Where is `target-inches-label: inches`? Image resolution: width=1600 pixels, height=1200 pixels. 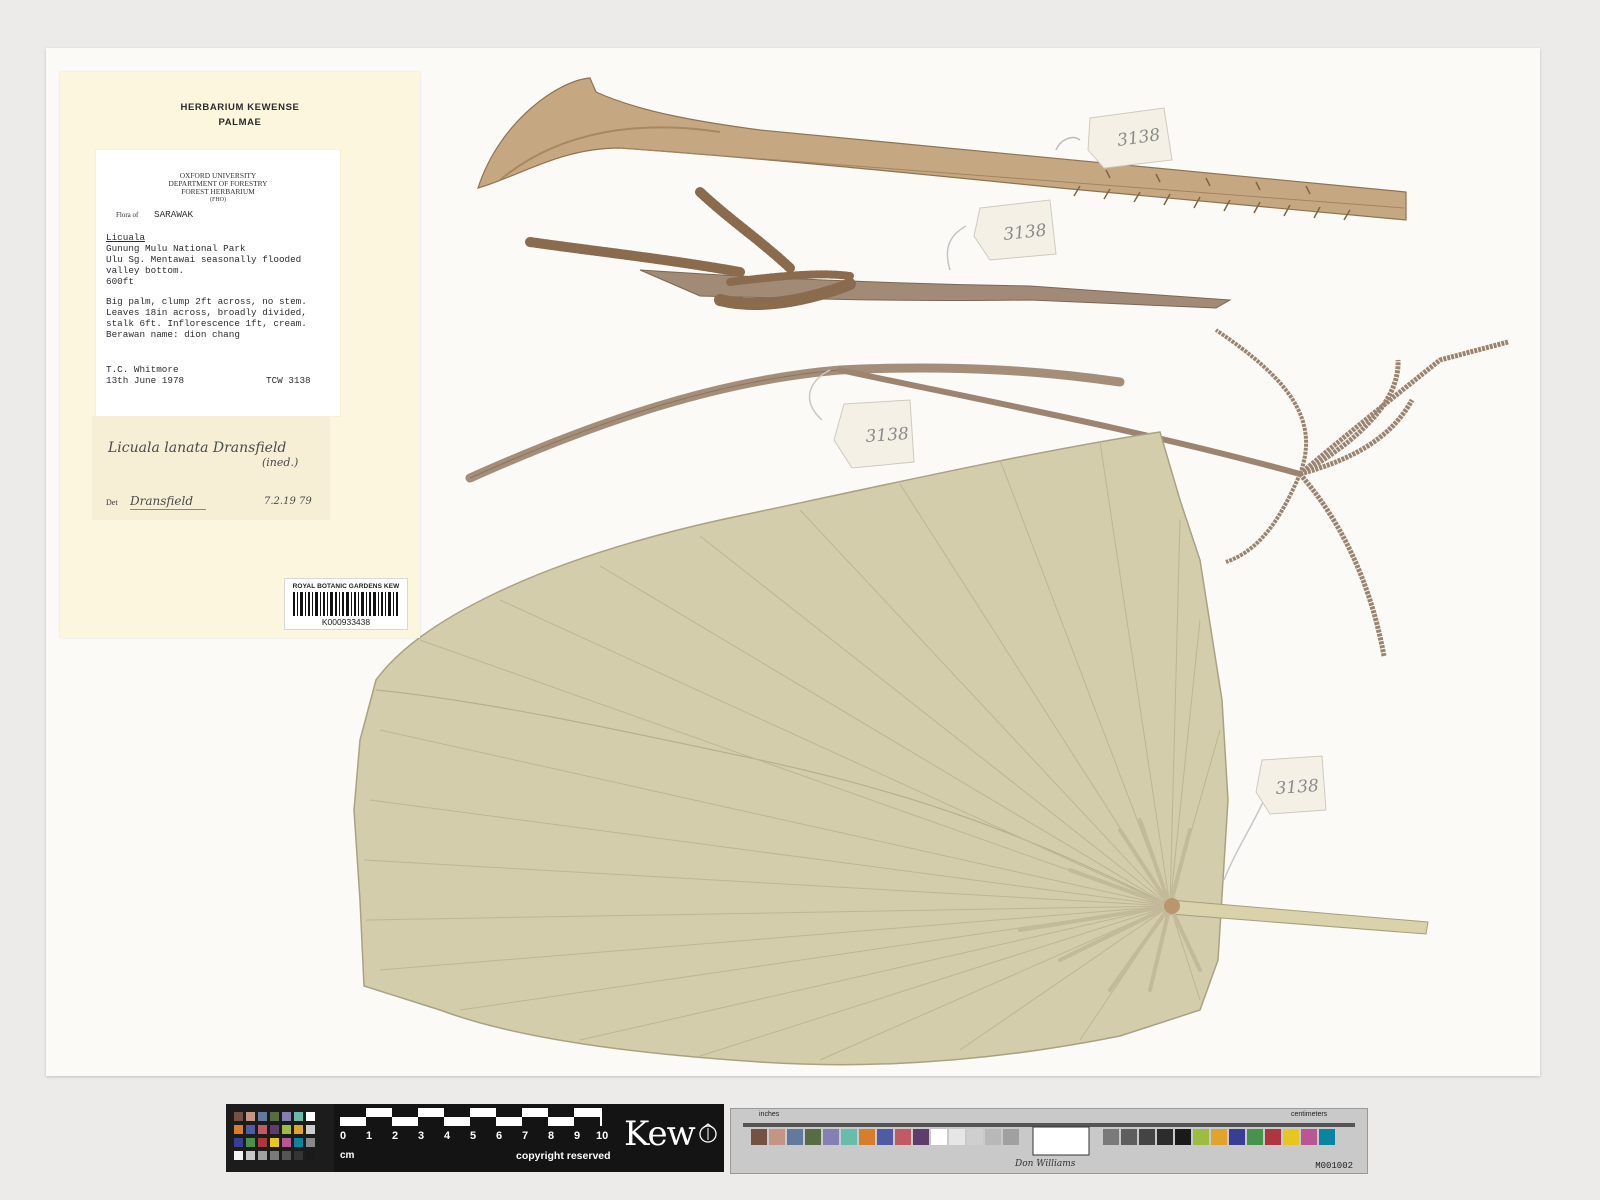
target-inches-label: inches is located at coordinates (769, 1114).